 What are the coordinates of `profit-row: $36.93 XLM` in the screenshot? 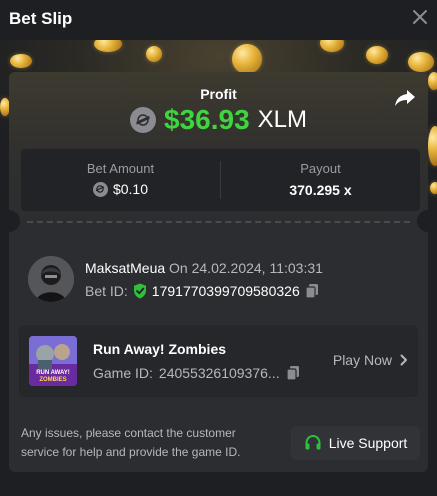 It's located at (218, 120).